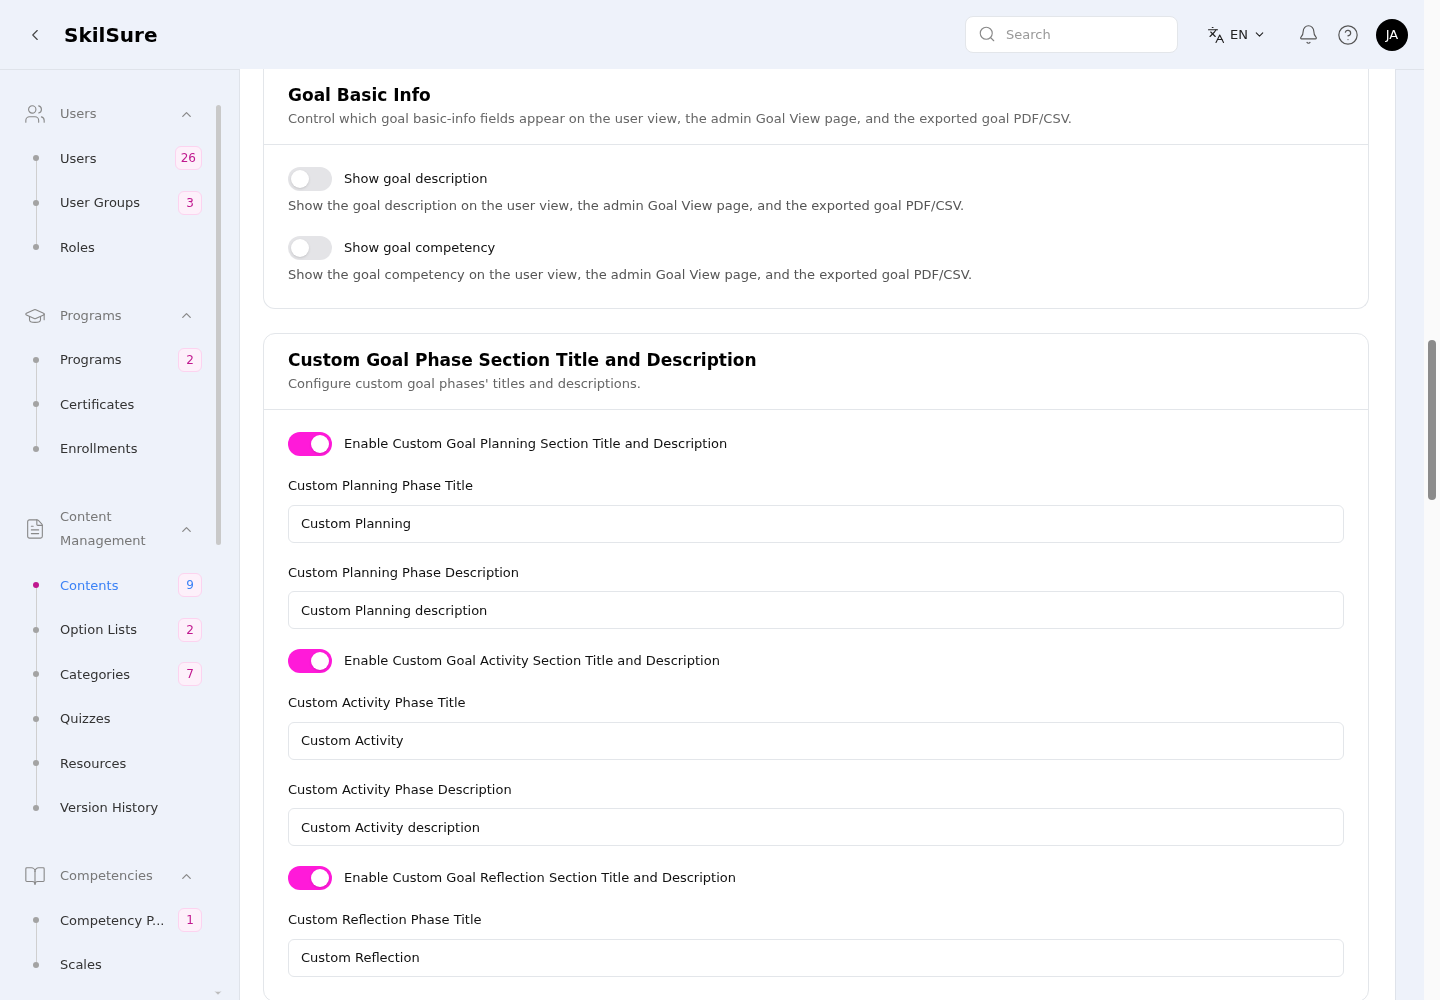 This screenshot has width=1440, height=1000. I want to click on field-label: Custom Planning Phase Description, so click(404, 572).